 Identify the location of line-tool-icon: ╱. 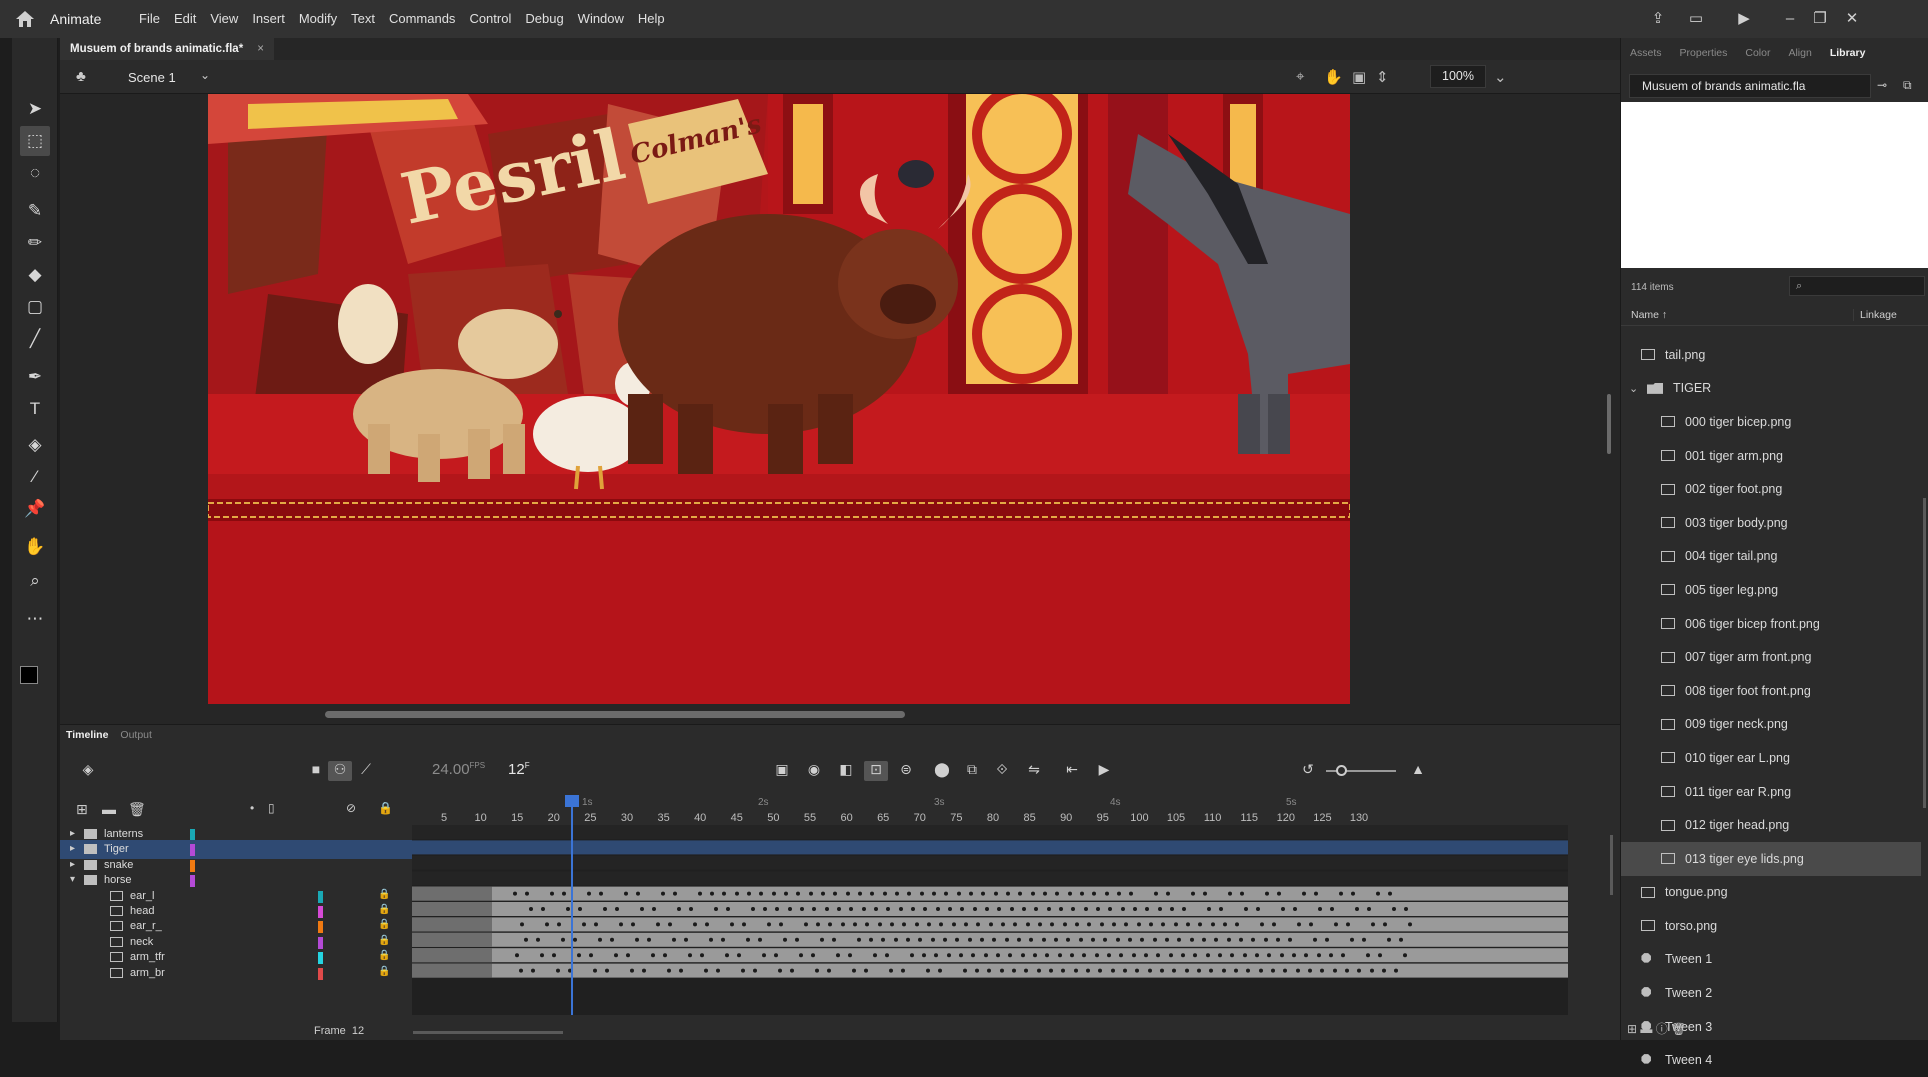
(35, 339).